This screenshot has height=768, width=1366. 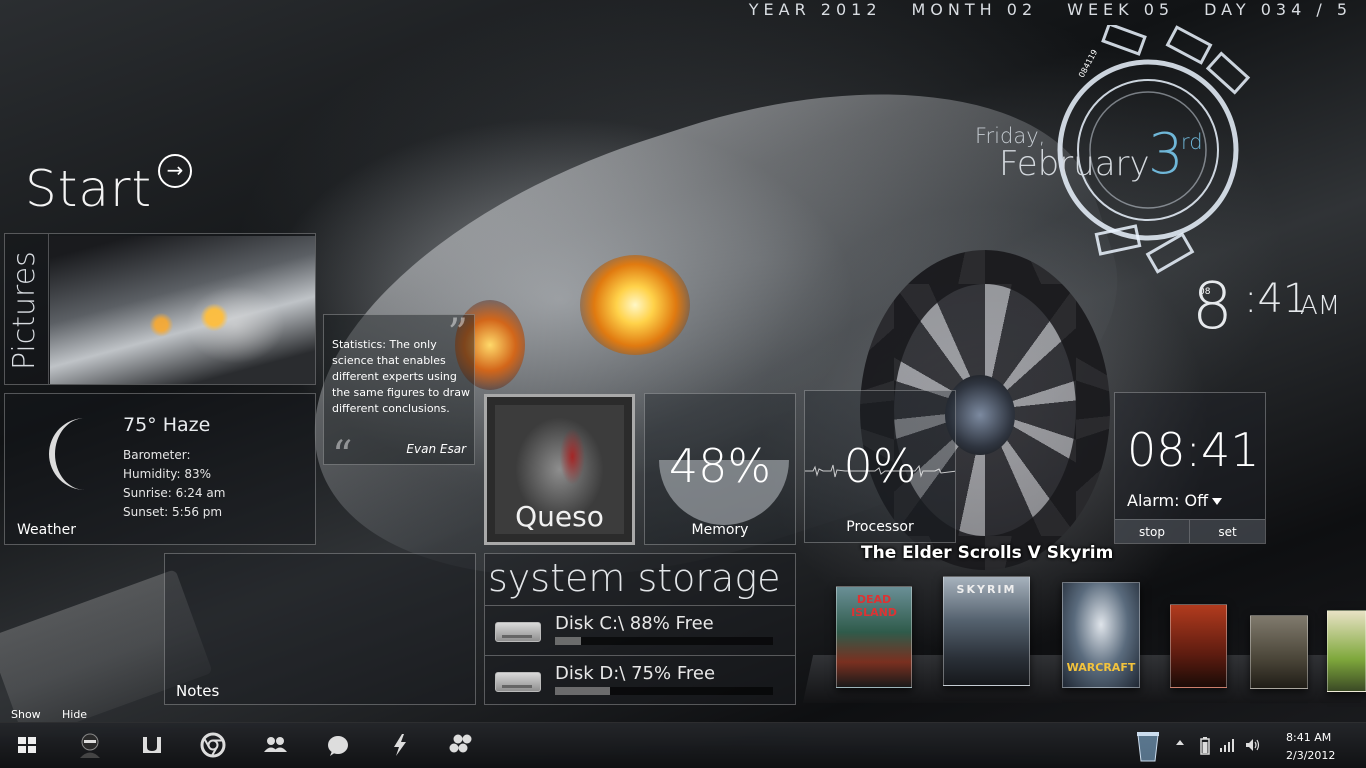 I want to click on recycle-bin-icon, so click(x=1148, y=746).